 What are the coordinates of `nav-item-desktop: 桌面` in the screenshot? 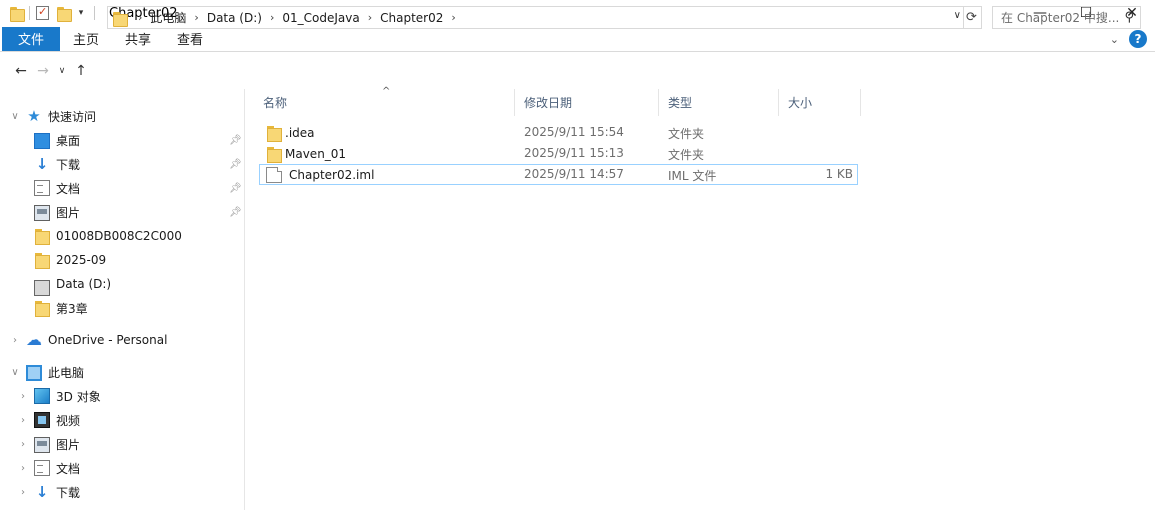 It's located at (57, 140).